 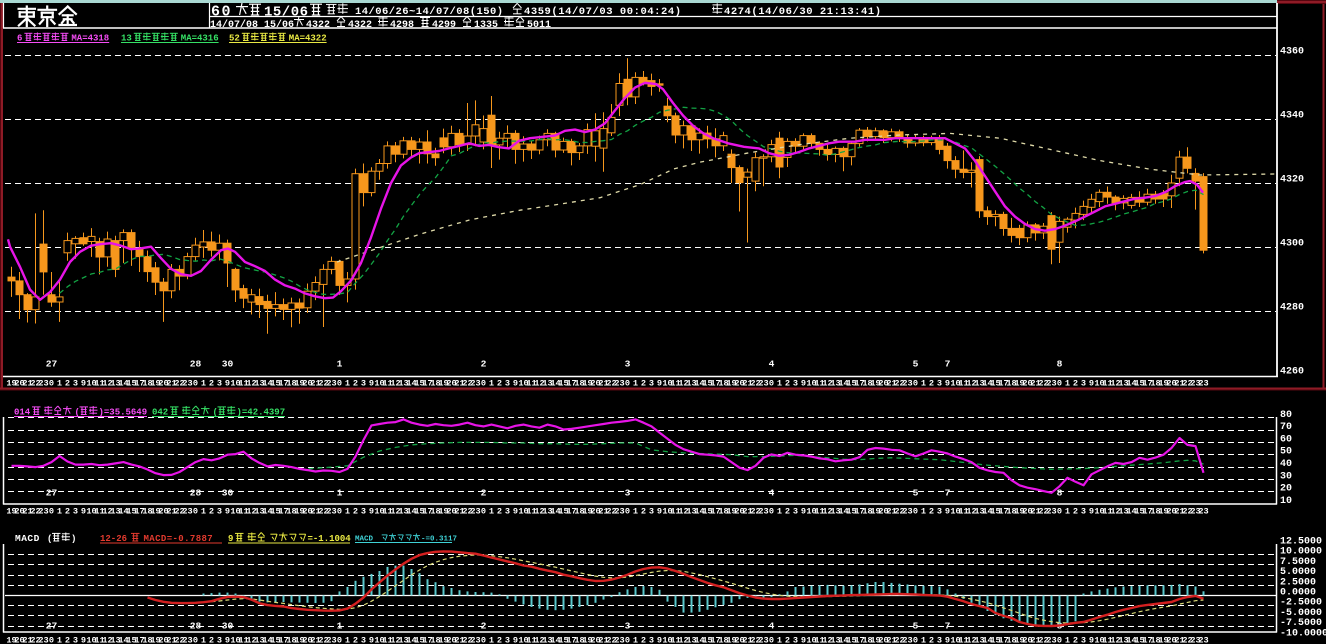 I want to click on svg-text: 20, so click(x=1286, y=489).